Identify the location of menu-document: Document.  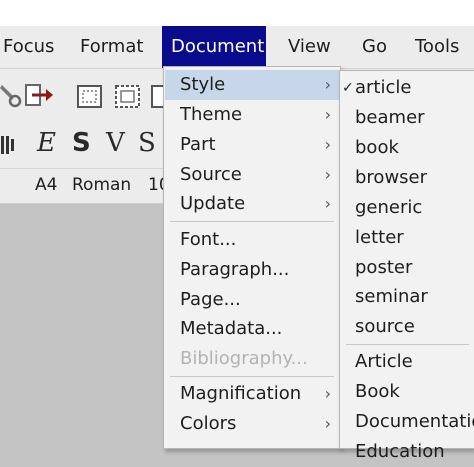
(214, 47).